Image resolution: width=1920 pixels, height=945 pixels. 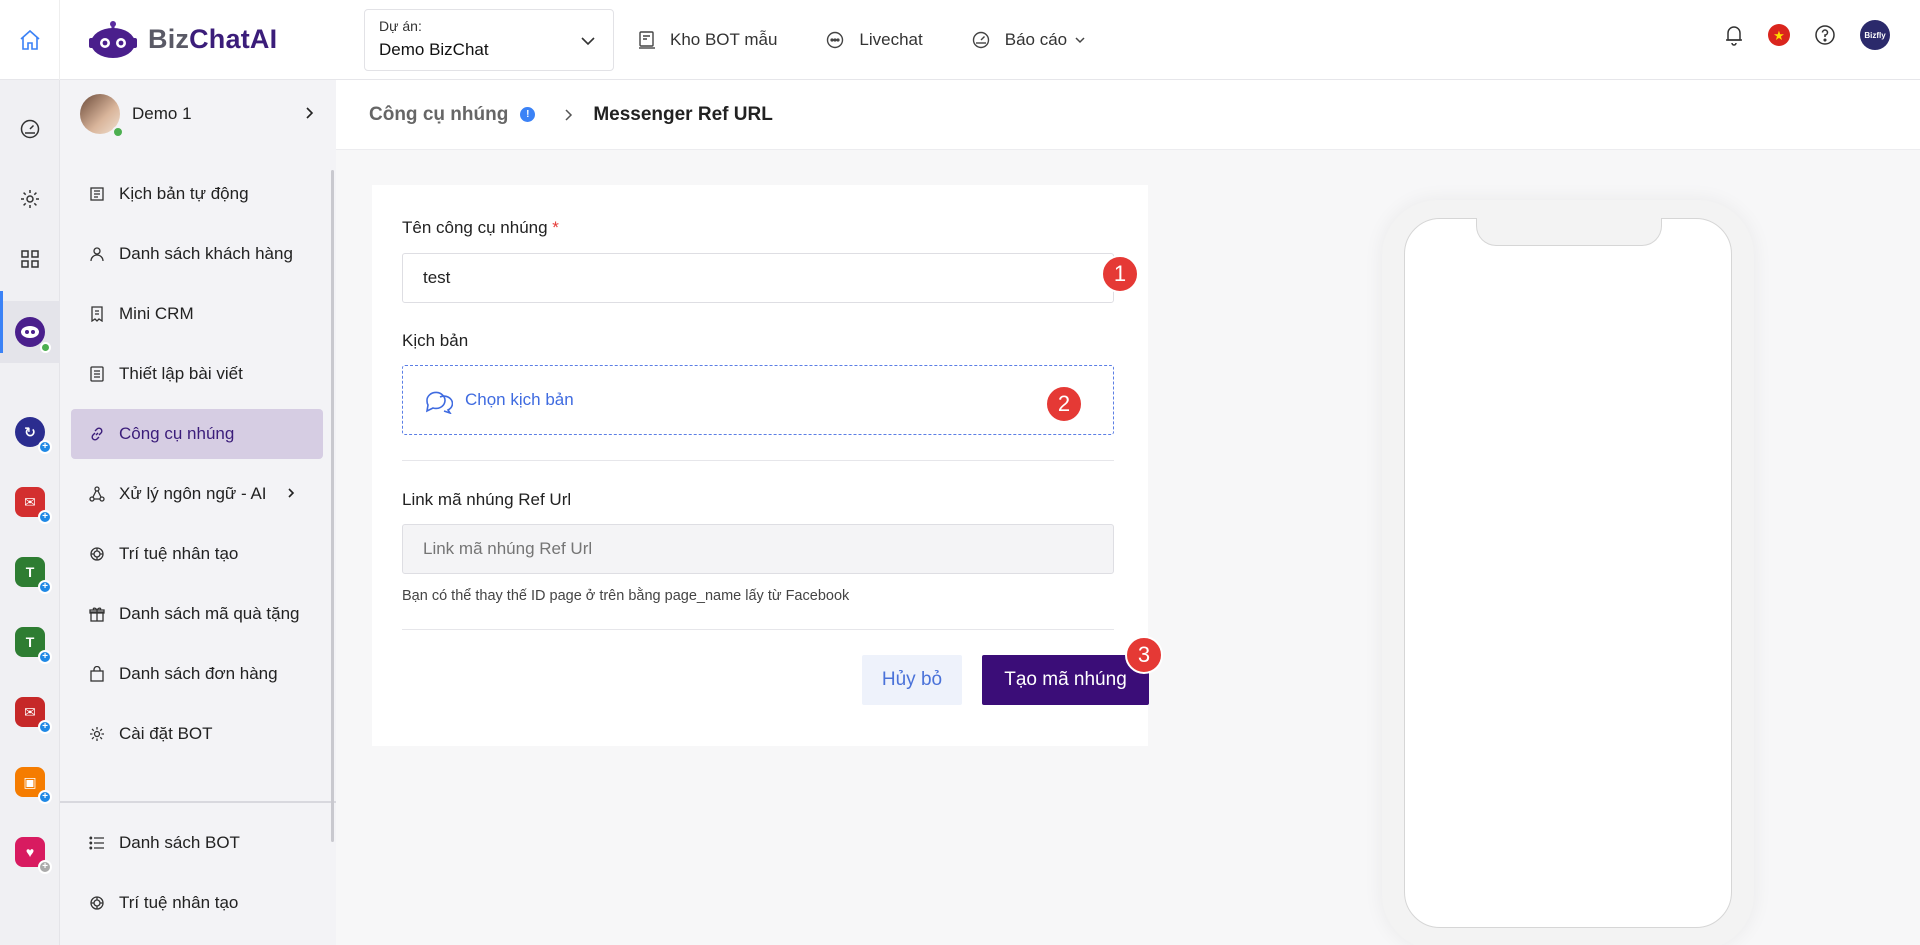 What do you see at coordinates (198, 114) in the screenshot?
I see `sidebar-profile: Demo 1` at bounding box center [198, 114].